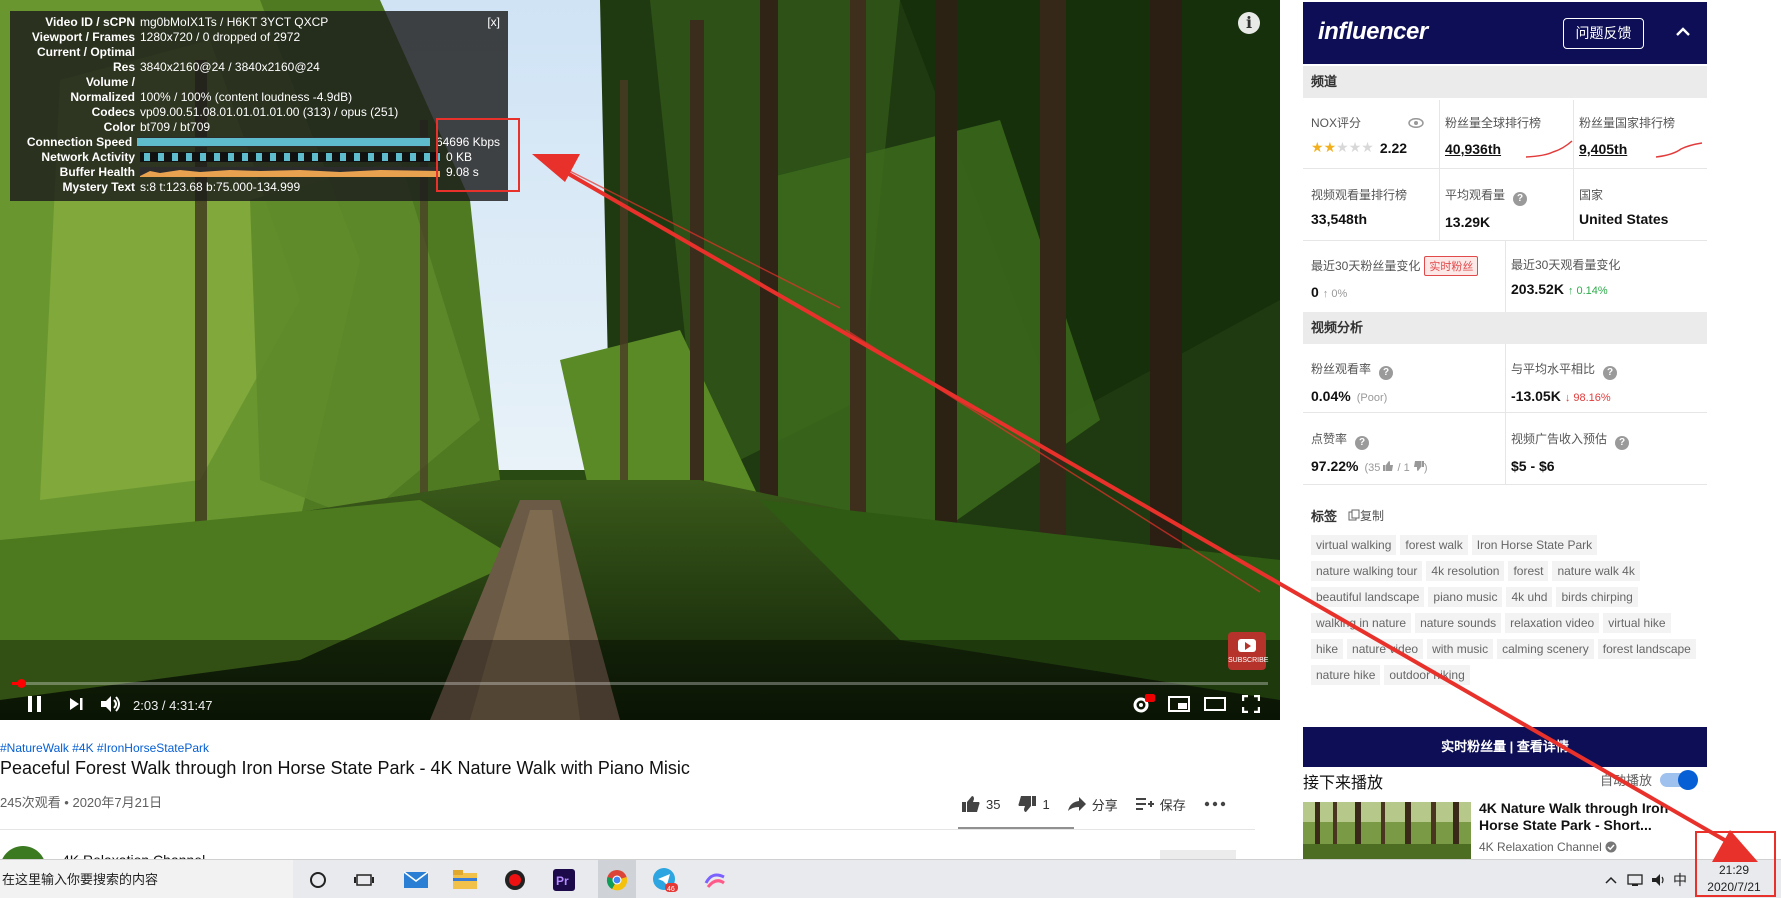 This screenshot has height=898, width=1781. What do you see at coordinates (1596, 571) in the screenshot?
I see `tag-chip: nature walk 4k` at bounding box center [1596, 571].